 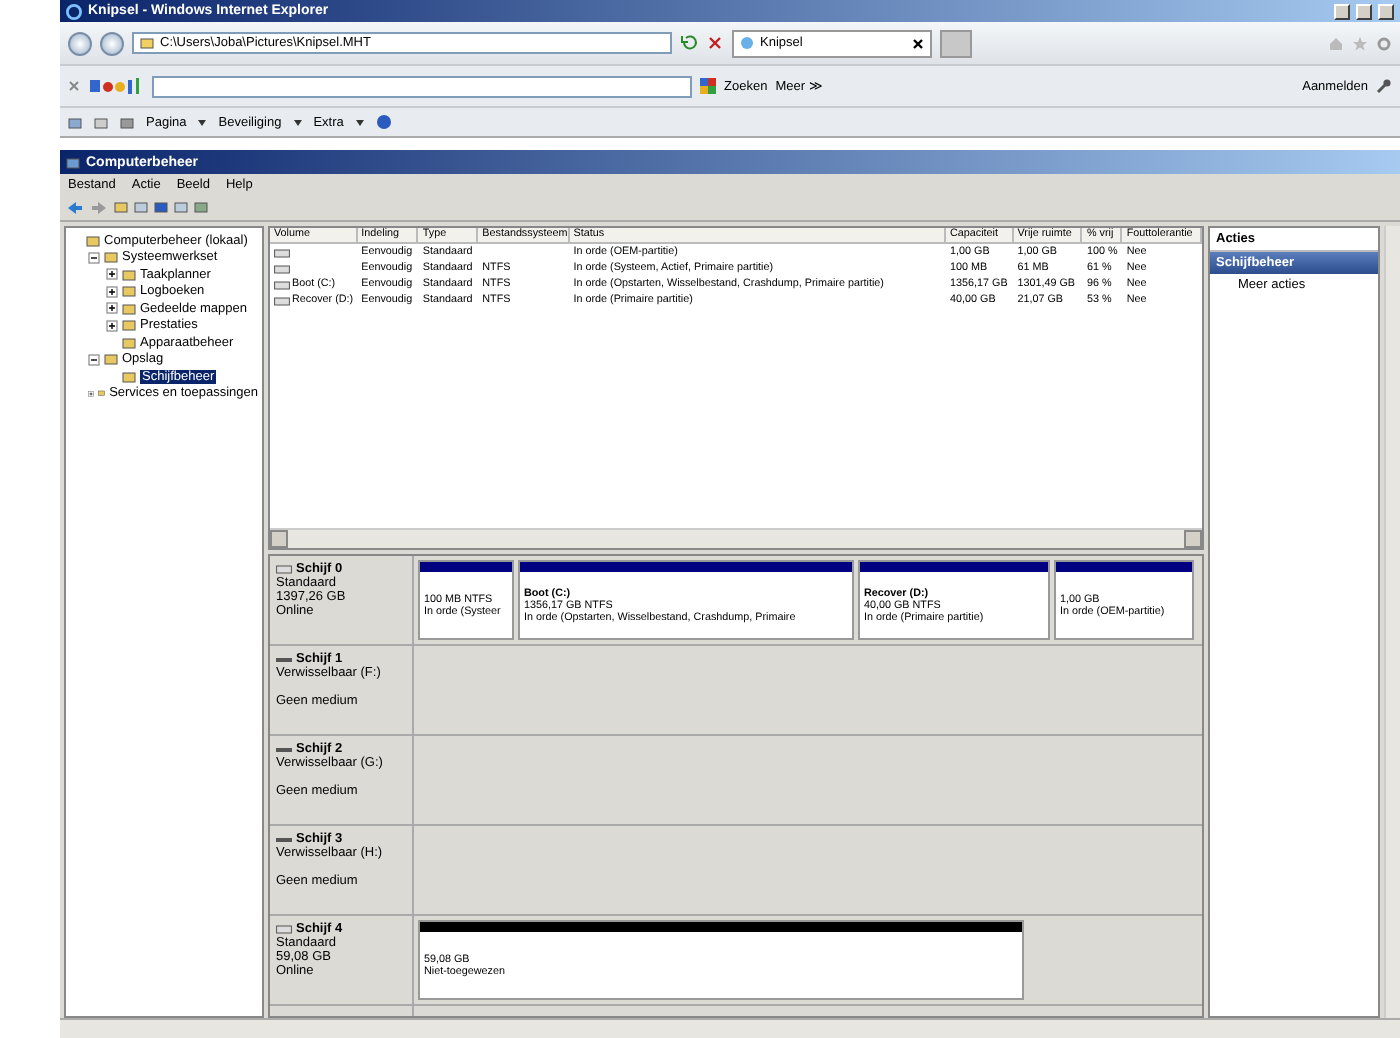 I want to click on new-tab-button, so click(x=956, y=43).